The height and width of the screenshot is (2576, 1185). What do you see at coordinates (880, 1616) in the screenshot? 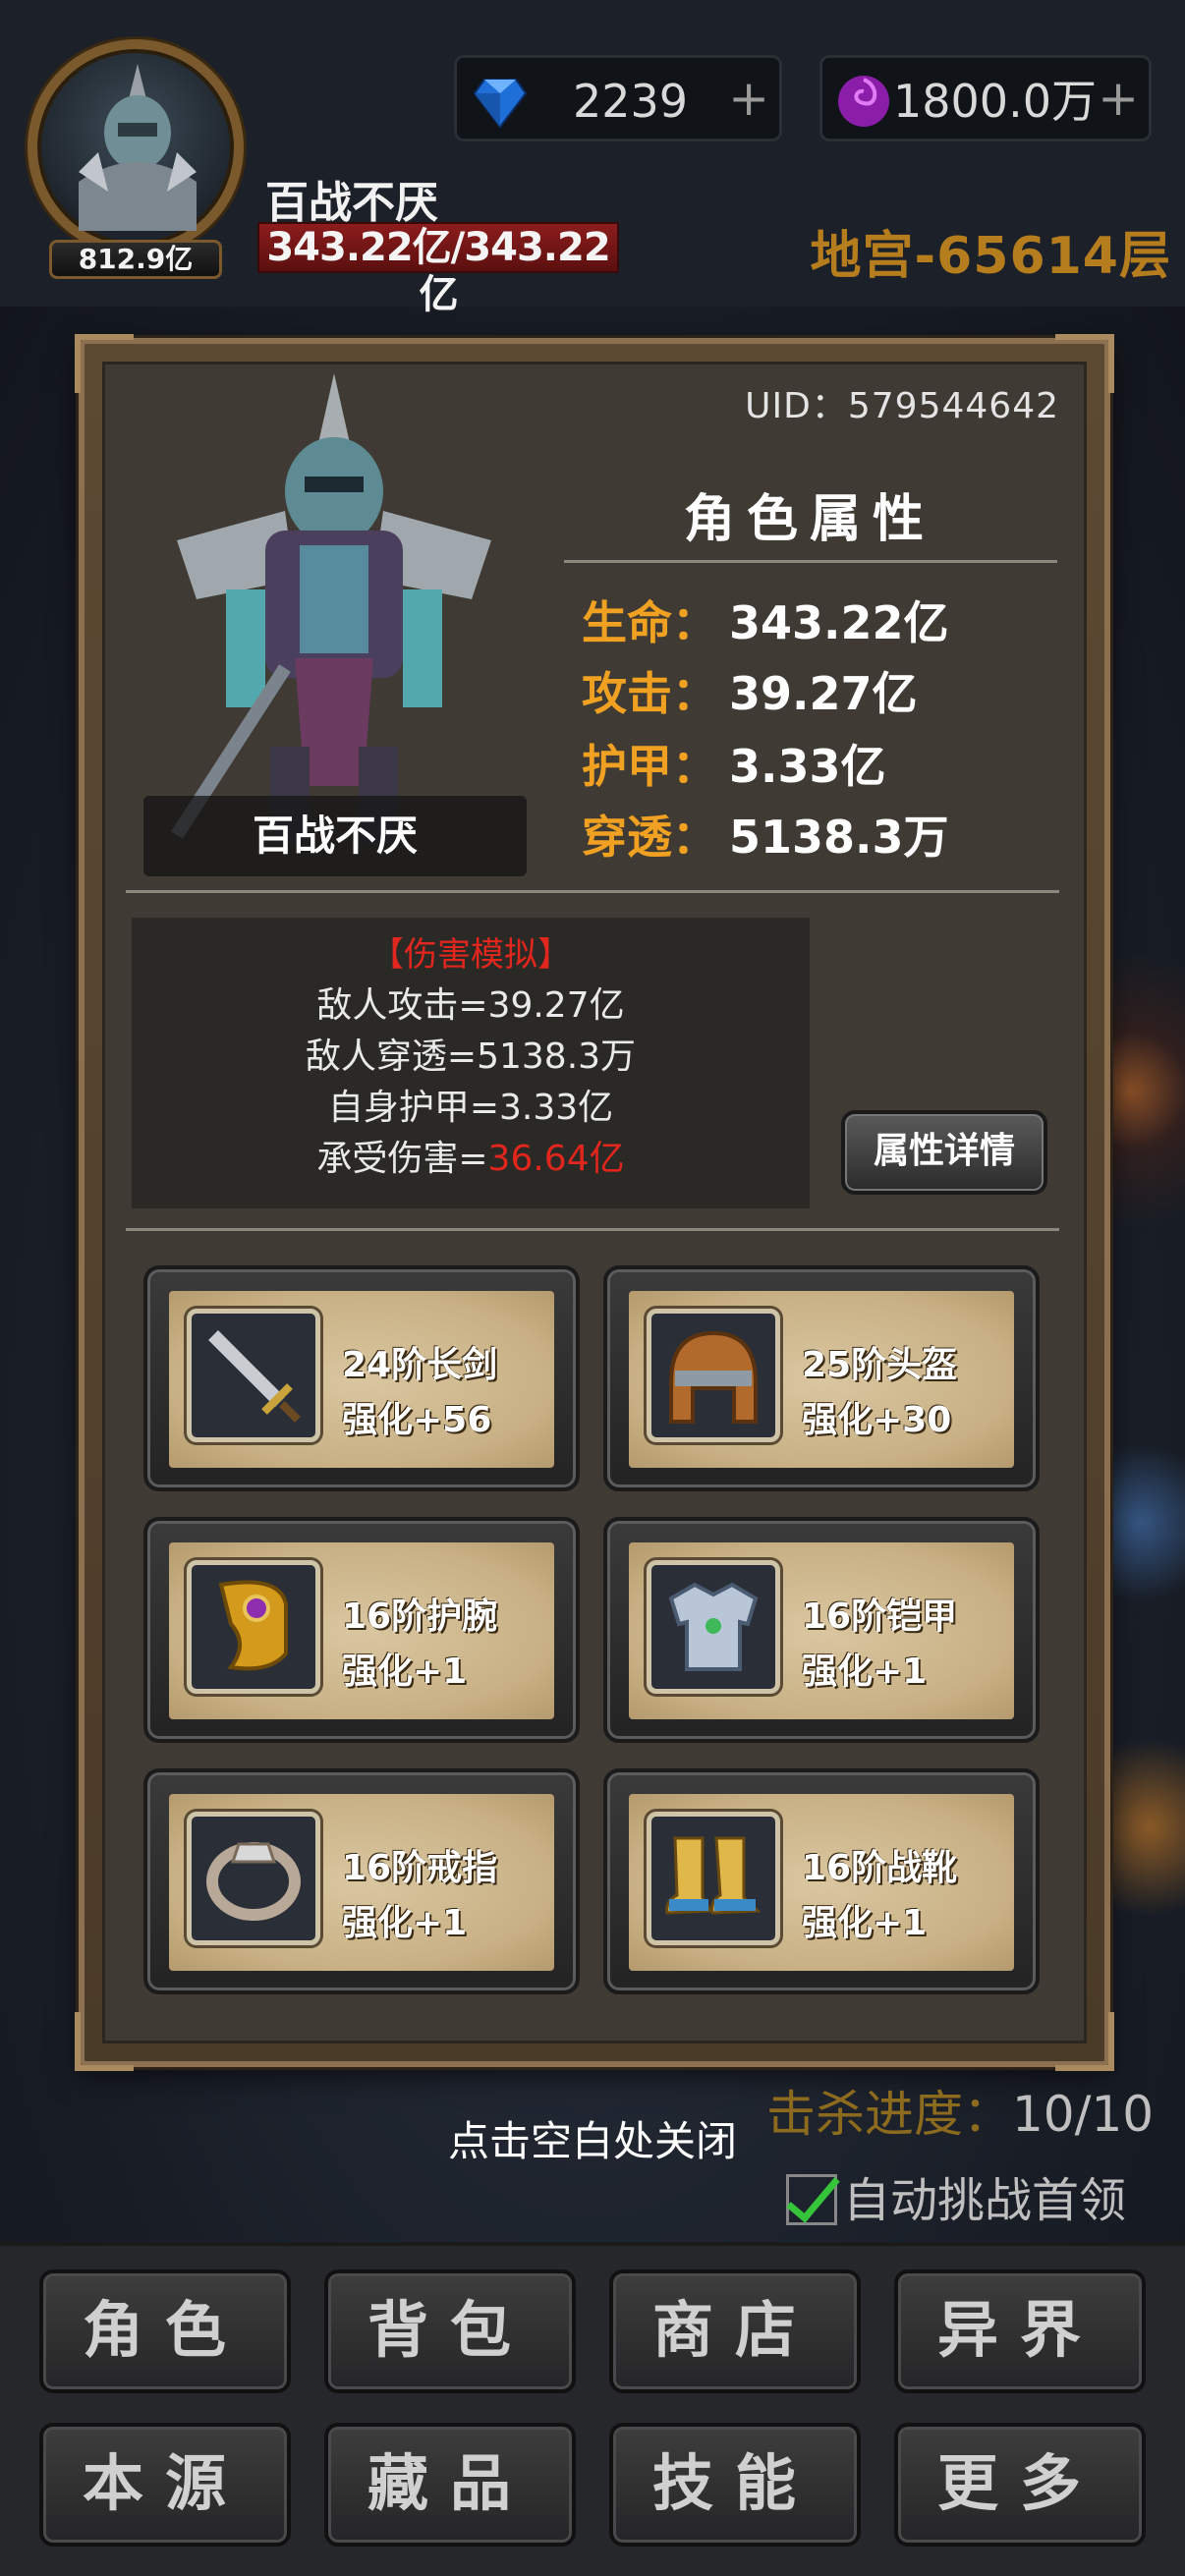
I see `equipment-name: 16阶铠甲` at bounding box center [880, 1616].